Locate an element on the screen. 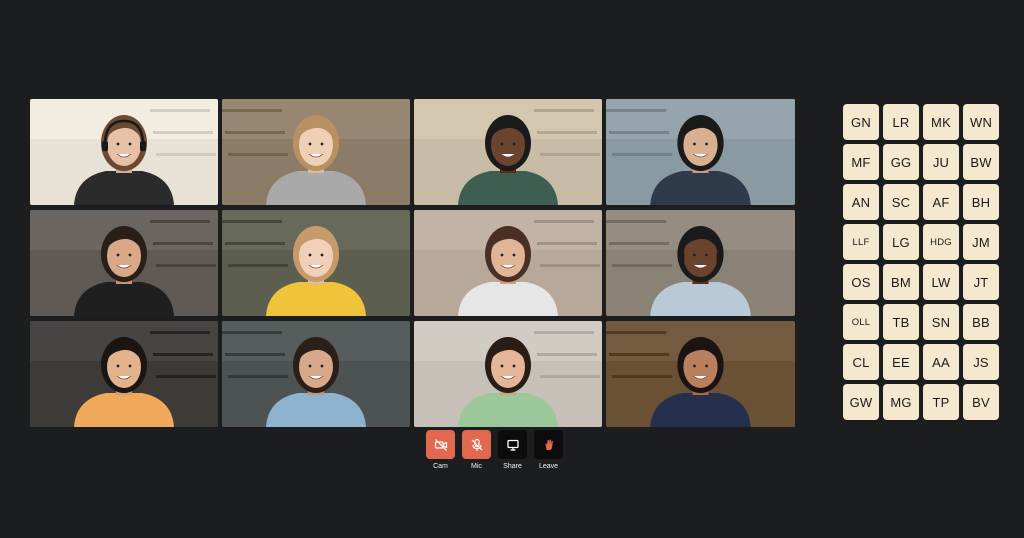  participant-chip: CL is located at coordinates (861, 362).